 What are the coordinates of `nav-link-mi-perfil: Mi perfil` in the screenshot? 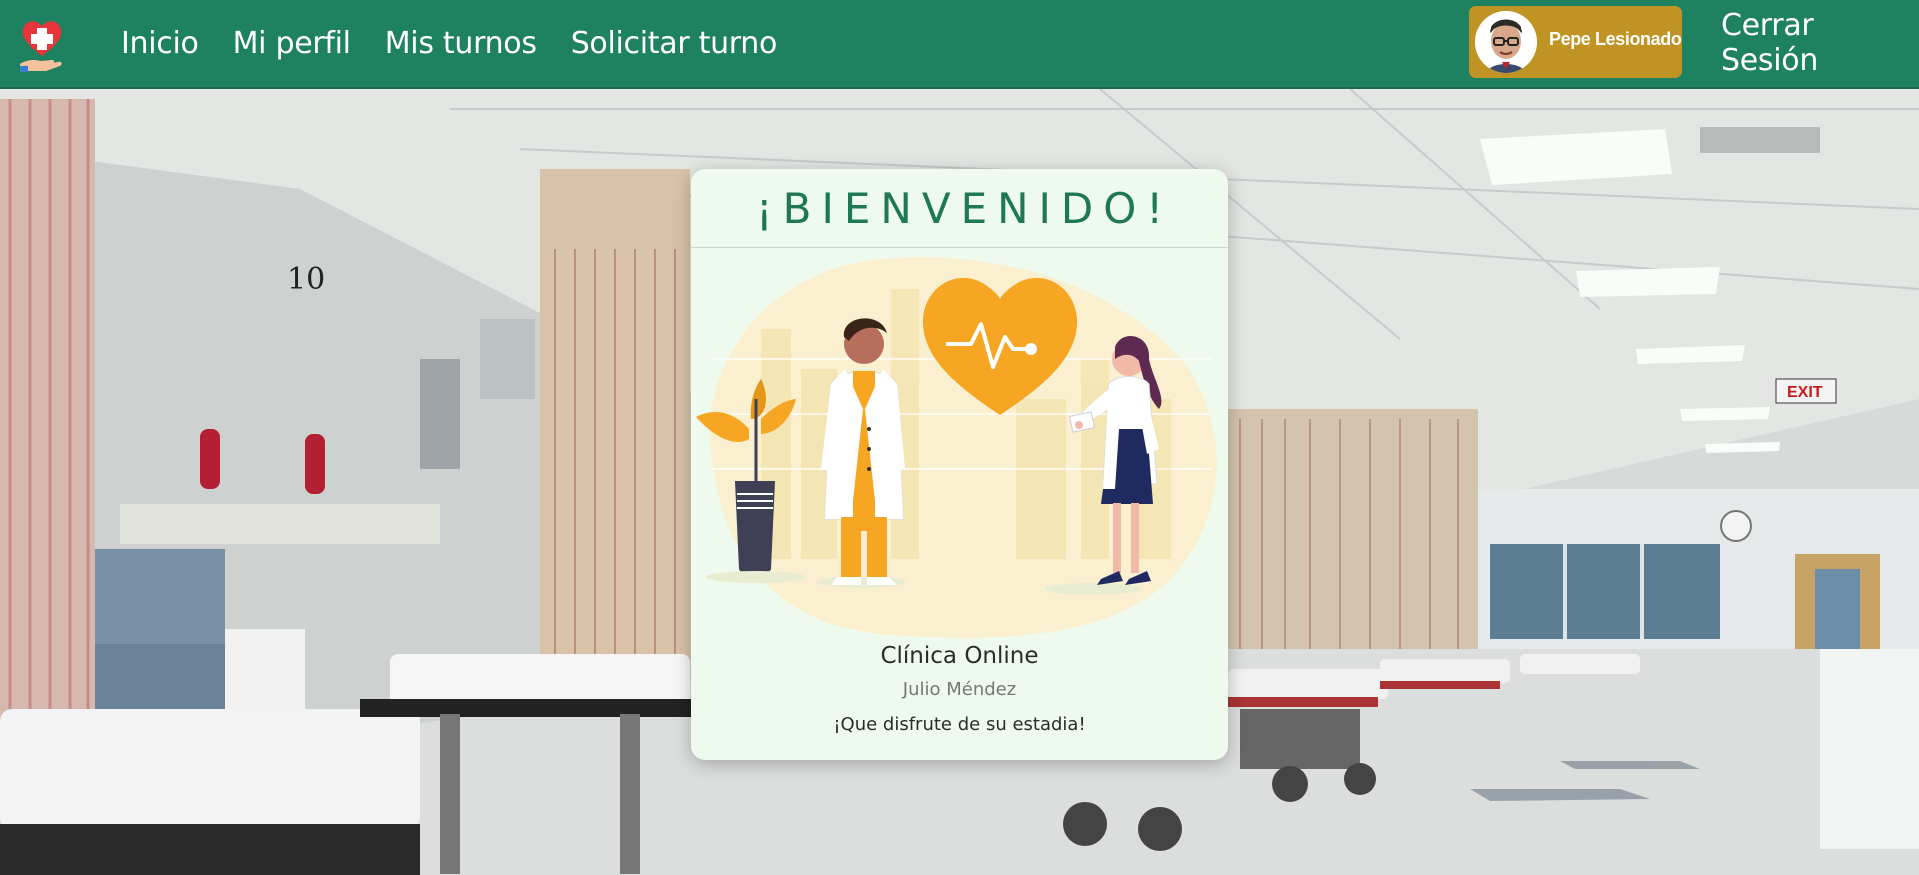 It's located at (292, 43).